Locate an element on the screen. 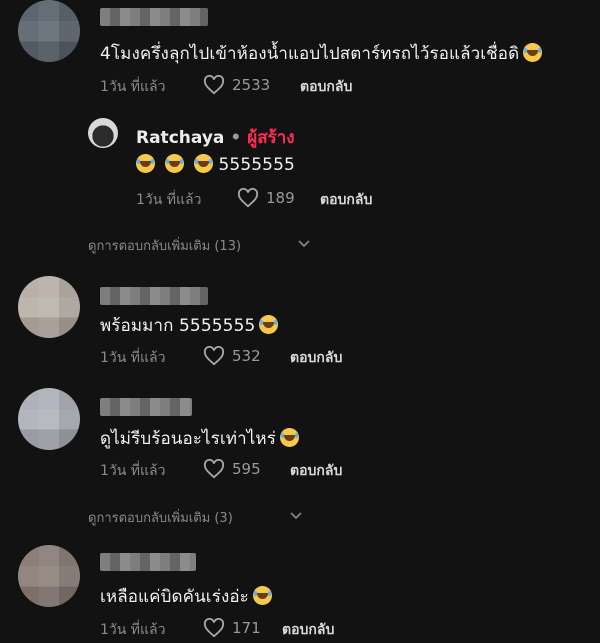  view-more-replies-button: ดูการตอบกลับเพิ่มเติม (3) is located at coordinates (160, 517).